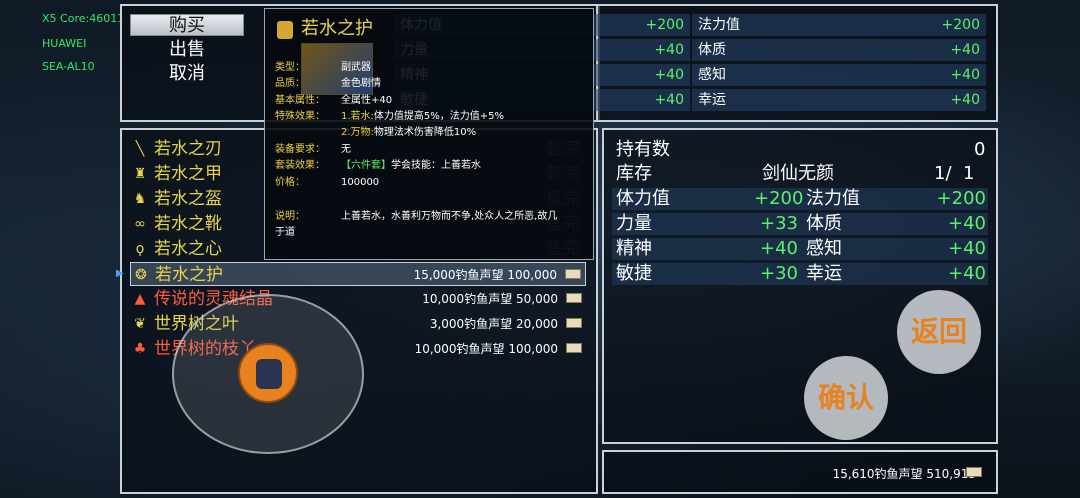 The image size is (1080, 498). Describe the element at coordinates (719, 25) in the screenshot. I see `stat-label: 法力值` at that location.